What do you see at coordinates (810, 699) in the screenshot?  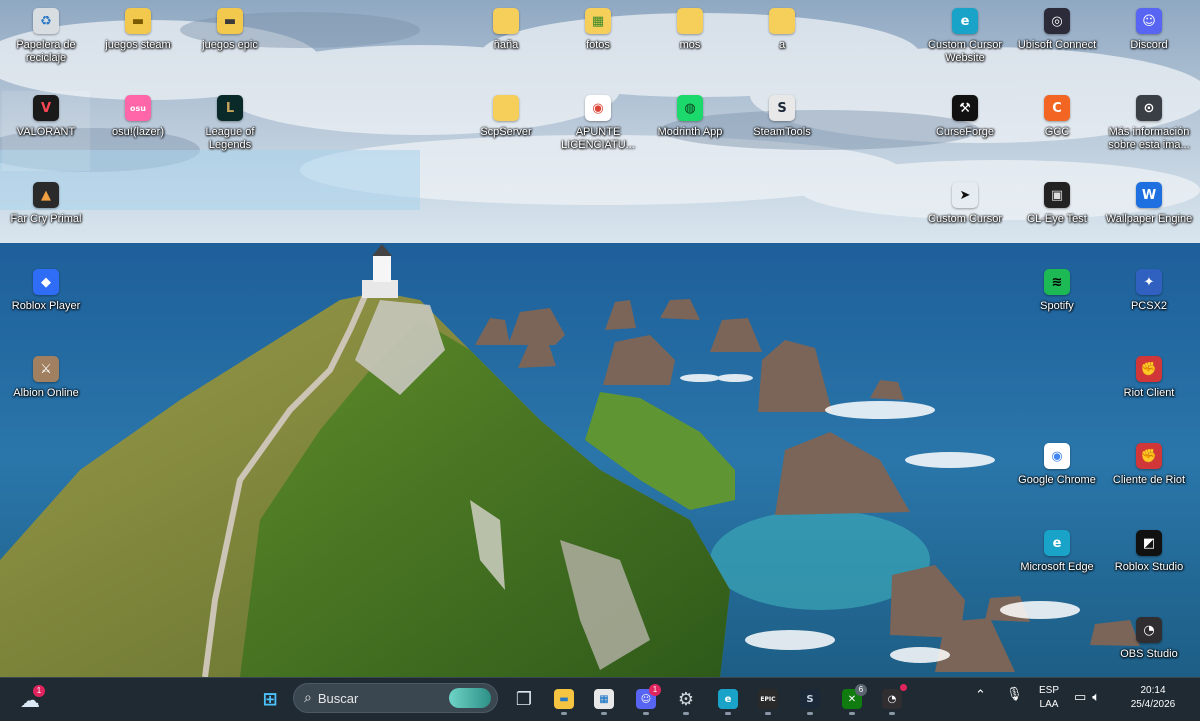 I see `steam-taskbar-button: S` at bounding box center [810, 699].